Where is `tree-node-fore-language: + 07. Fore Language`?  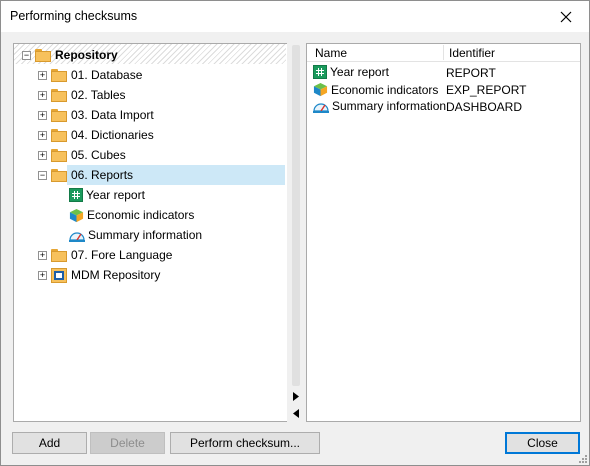 tree-node-fore-language: + 07. Fore Language is located at coordinates (105, 255).